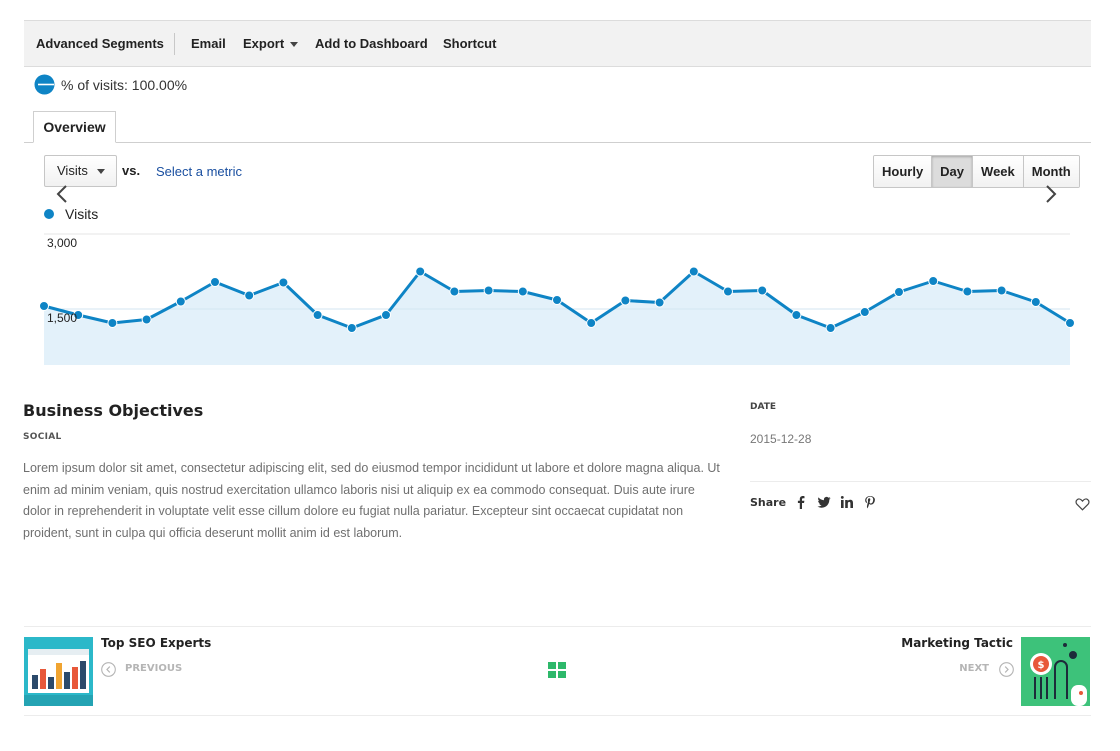 This screenshot has width=1120, height=751. I want to click on day-button: Day, so click(952, 171).